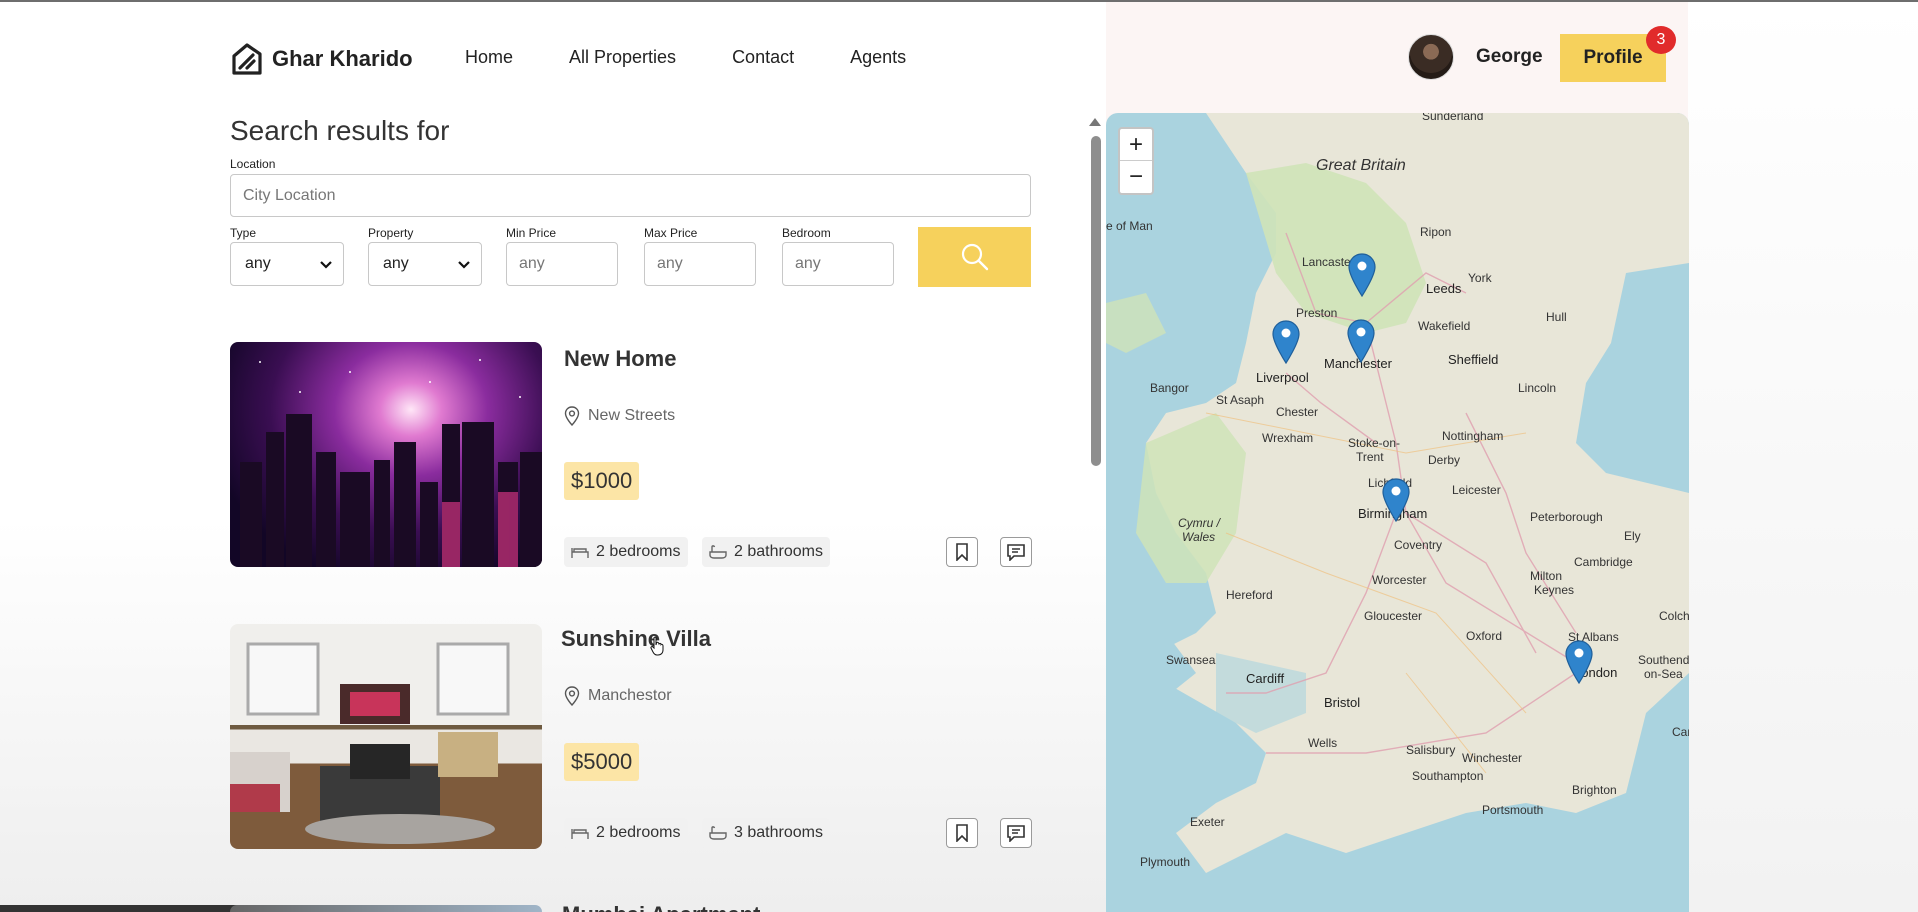 This screenshot has height=912, width=1918. I want to click on nav-home: Home, so click(489, 57).